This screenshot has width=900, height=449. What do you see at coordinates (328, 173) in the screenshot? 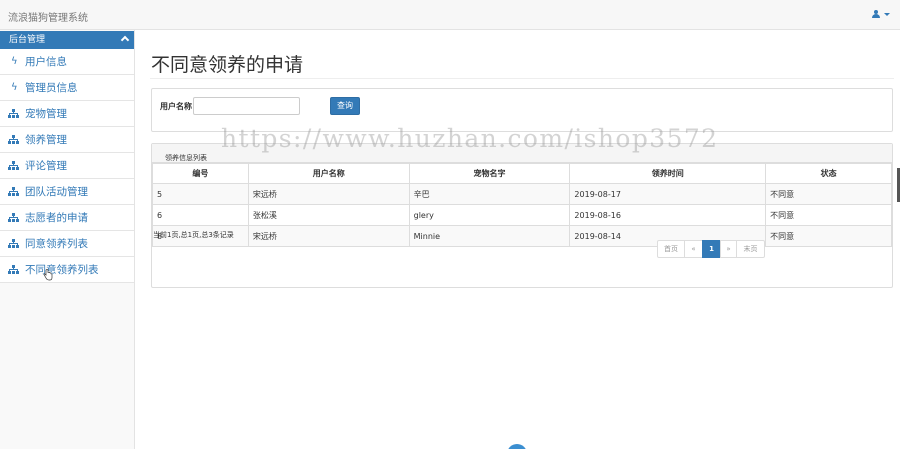
I see `col-header-username: 用户名称` at bounding box center [328, 173].